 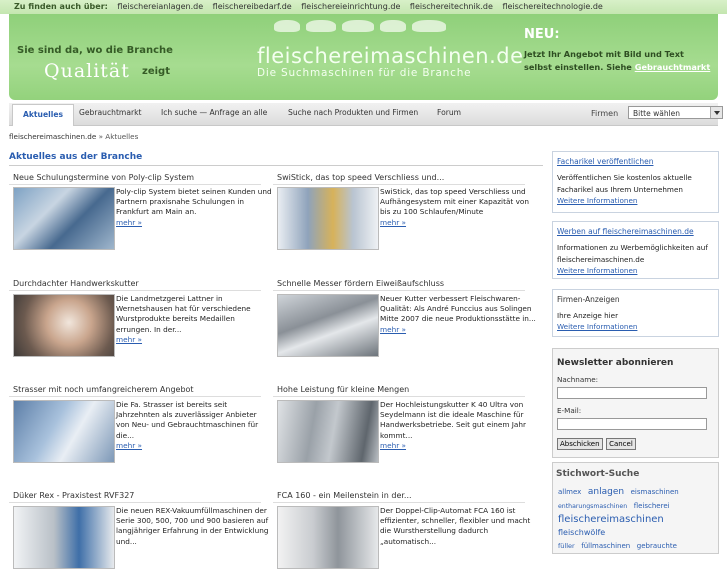 What do you see at coordinates (252, 6) in the screenshot?
I see `topbar-link-2: fleischereibedarf.de` at bounding box center [252, 6].